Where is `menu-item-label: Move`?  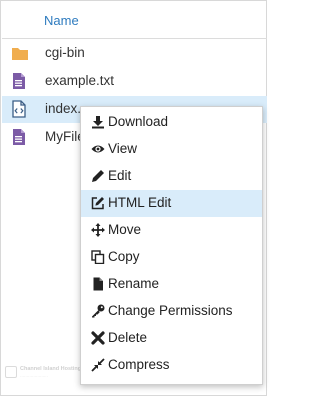 menu-item-label: Move is located at coordinates (125, 229).